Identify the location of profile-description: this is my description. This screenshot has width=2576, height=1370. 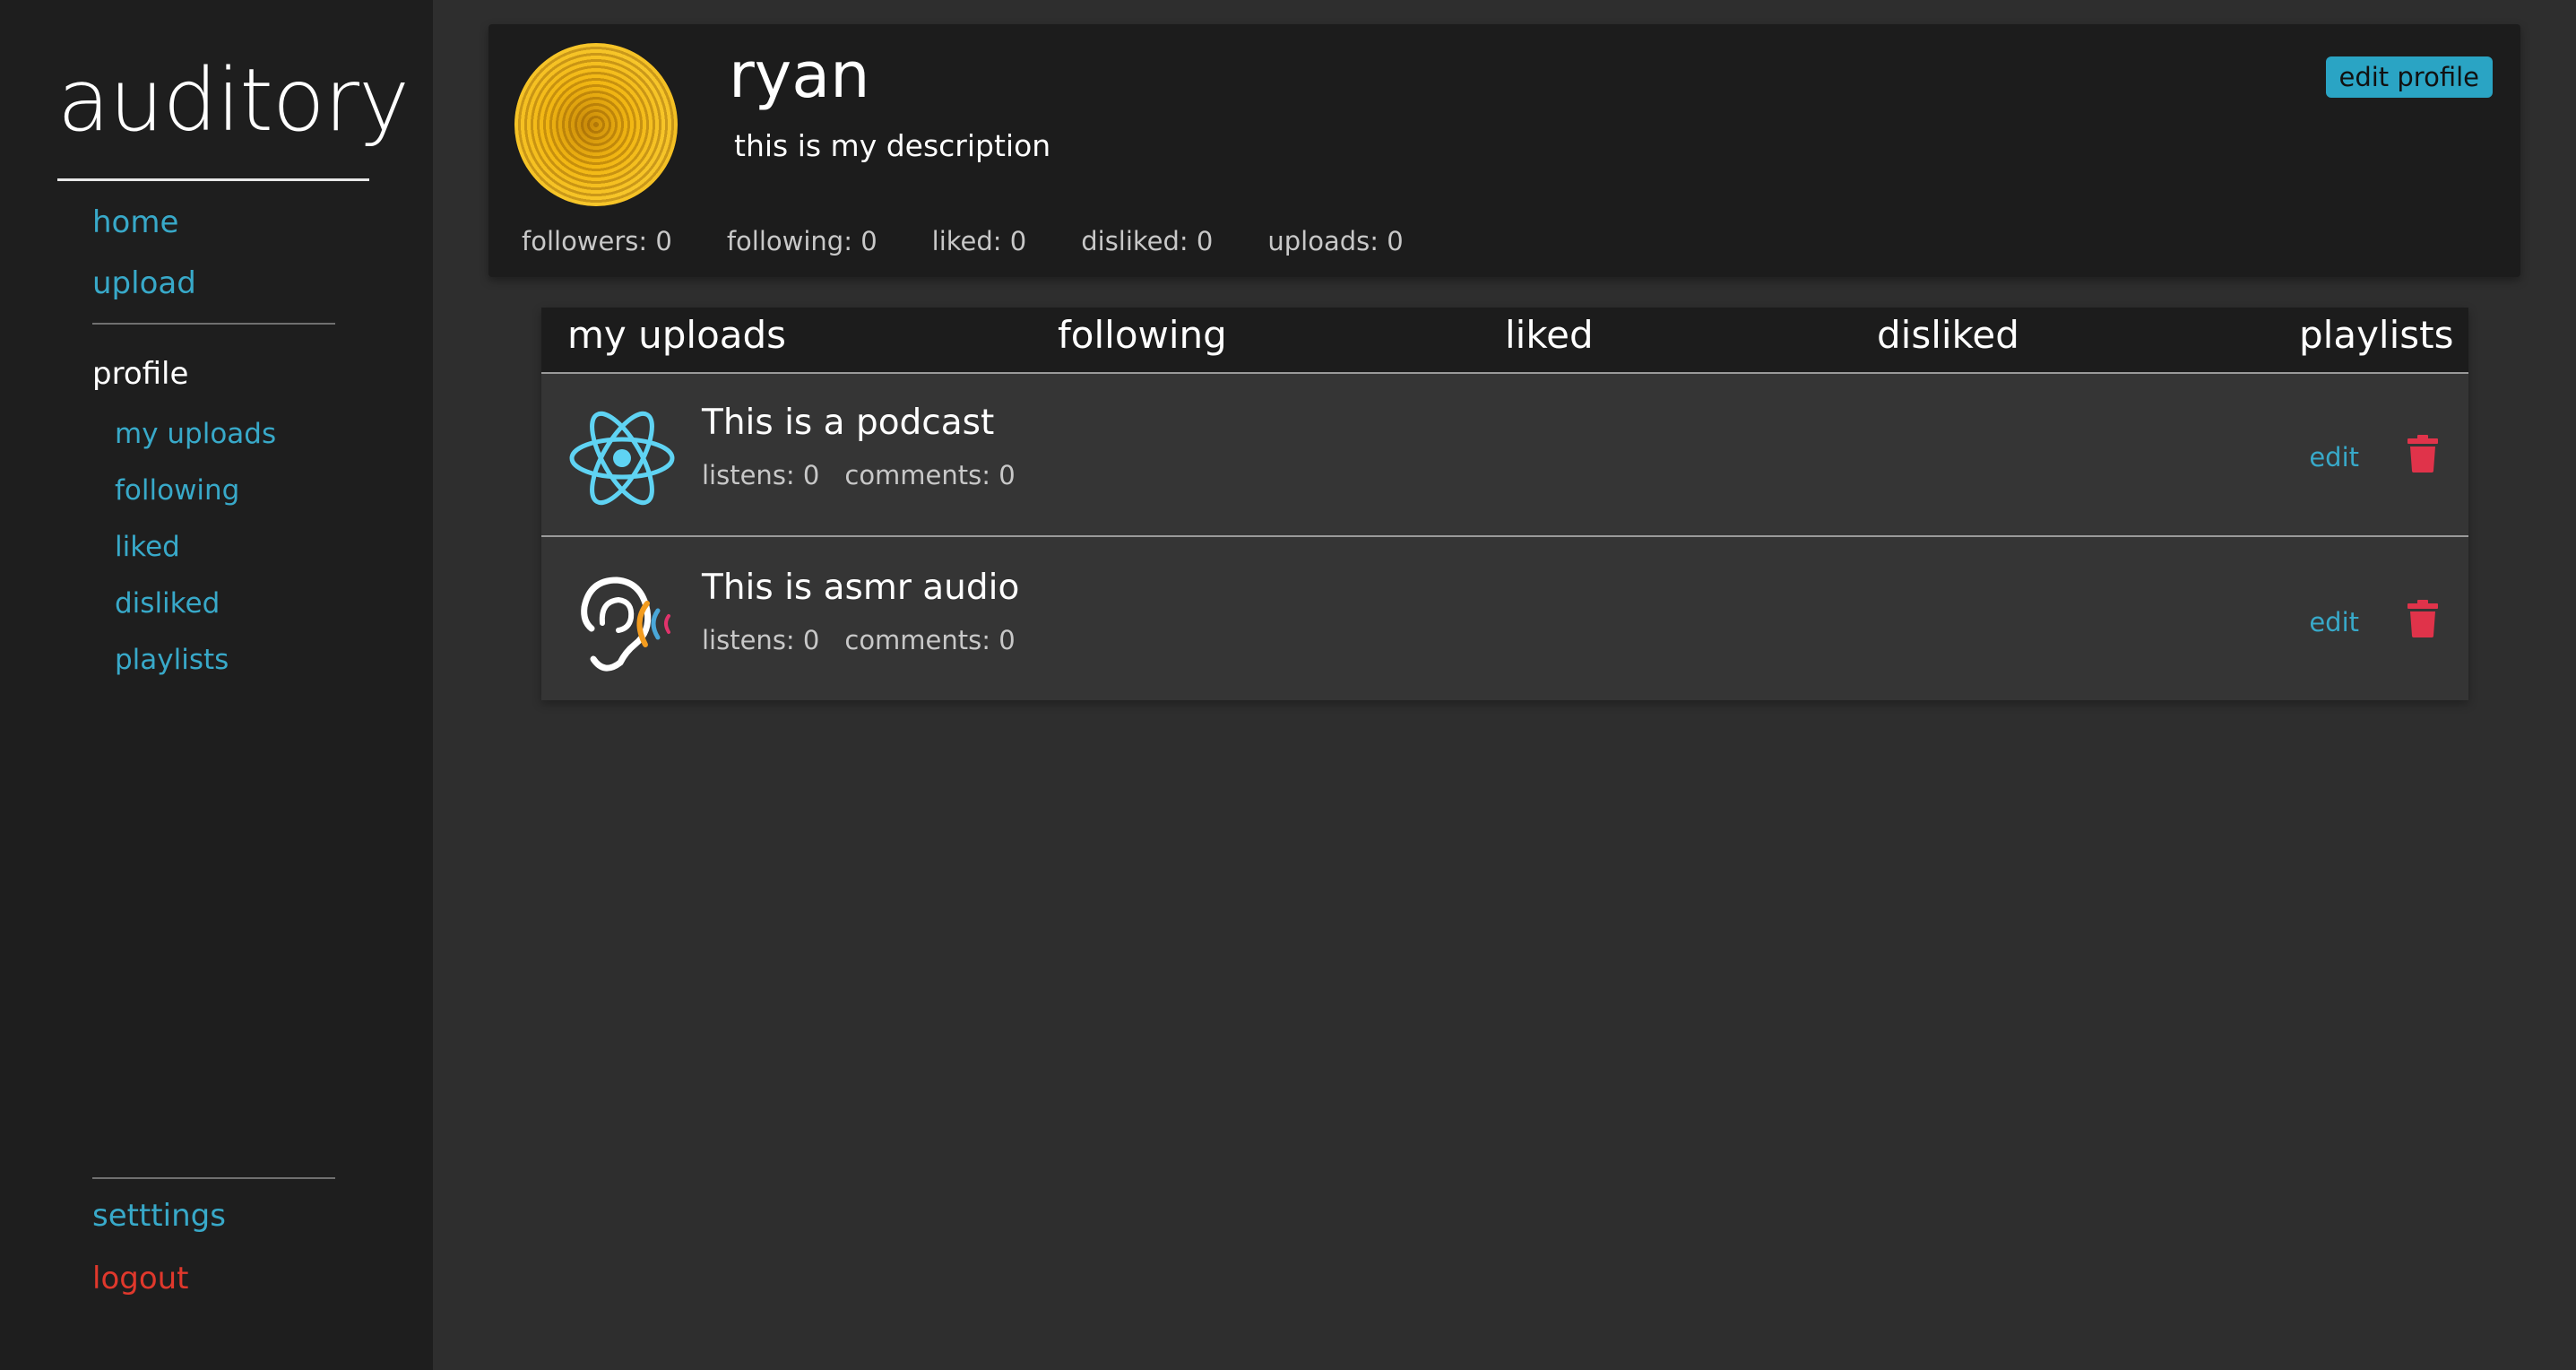
(892, 145).